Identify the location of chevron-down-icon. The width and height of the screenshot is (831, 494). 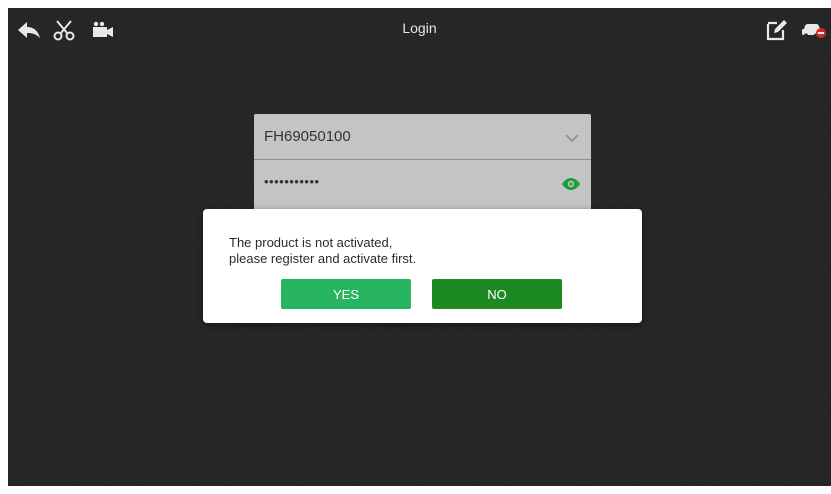
(572, 139).